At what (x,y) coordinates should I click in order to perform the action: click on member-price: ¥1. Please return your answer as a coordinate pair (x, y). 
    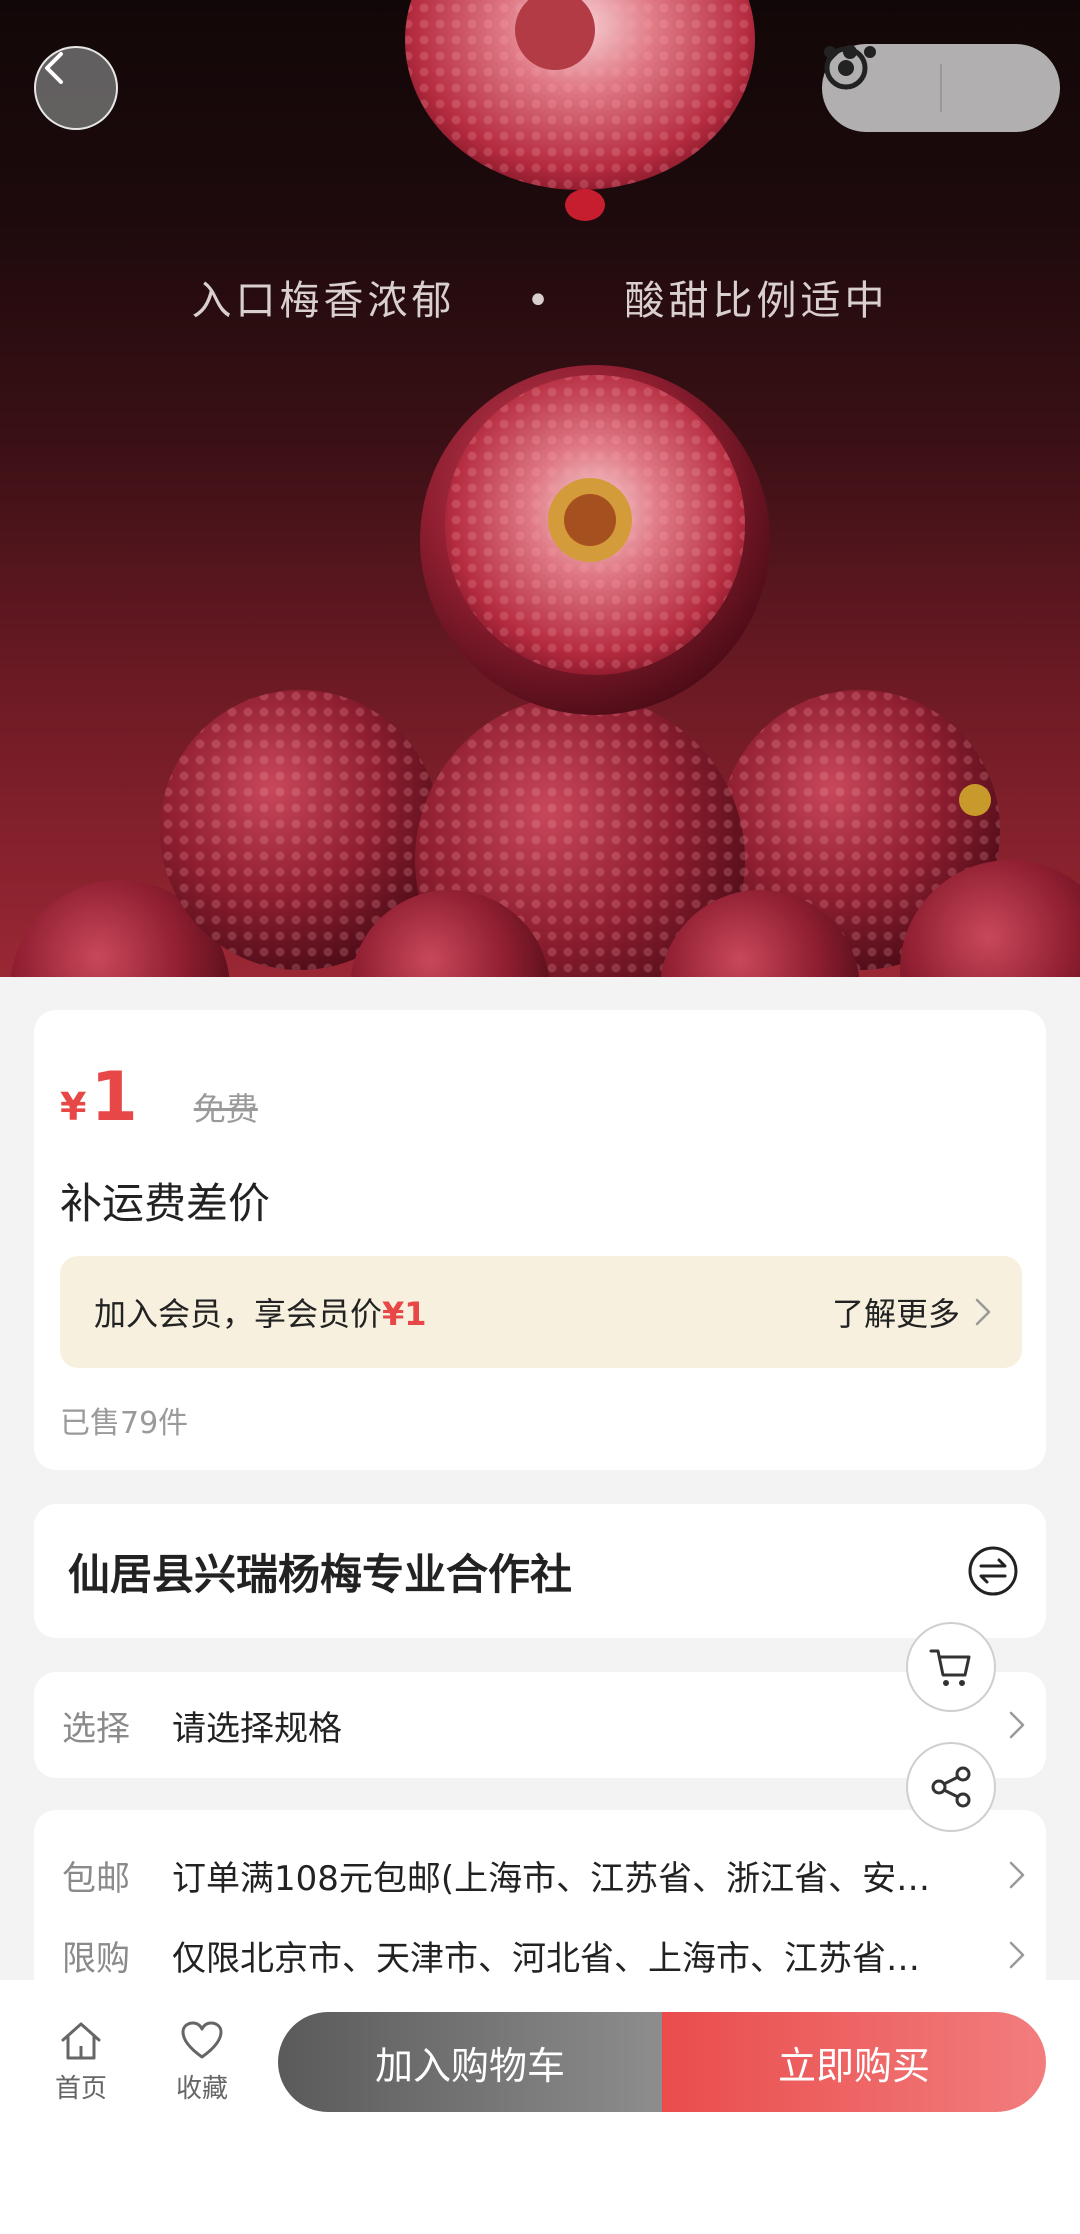
    Looking at the image, I should click on (404, 1314).